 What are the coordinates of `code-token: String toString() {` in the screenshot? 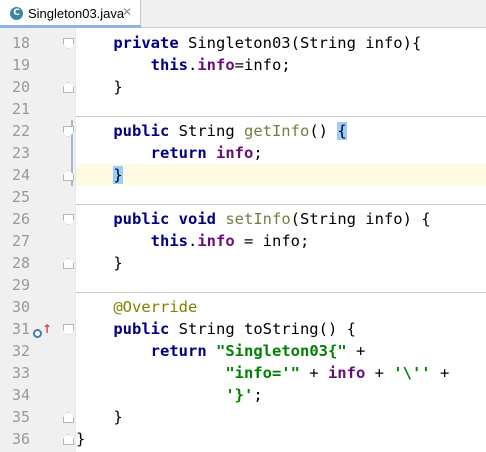 It's located at (262, 329).